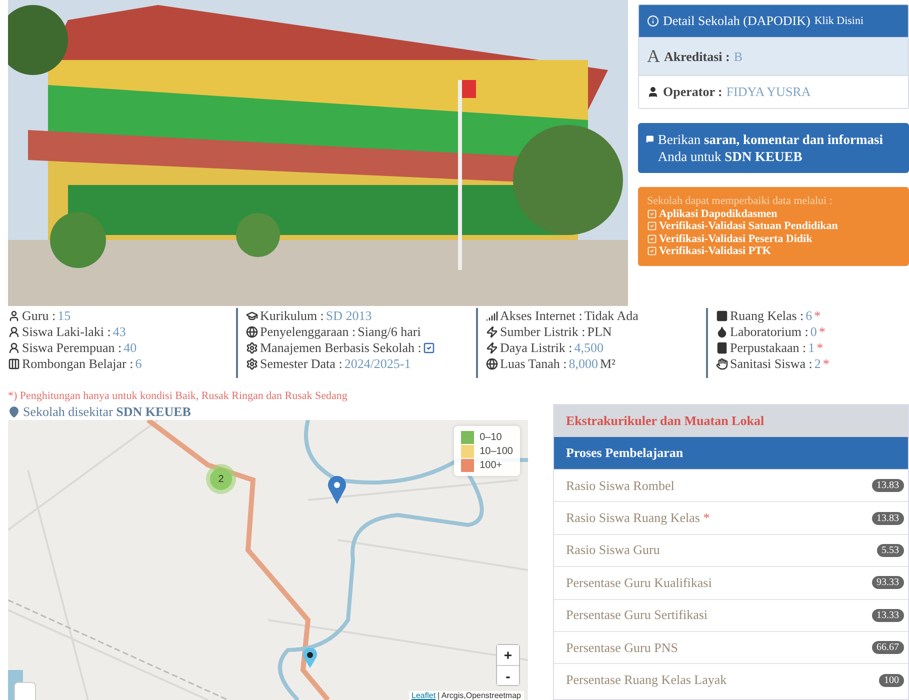 The width and height of the screenshot is (909, 700). I want to click on metric-badge: 66.67, so click(888, 647).